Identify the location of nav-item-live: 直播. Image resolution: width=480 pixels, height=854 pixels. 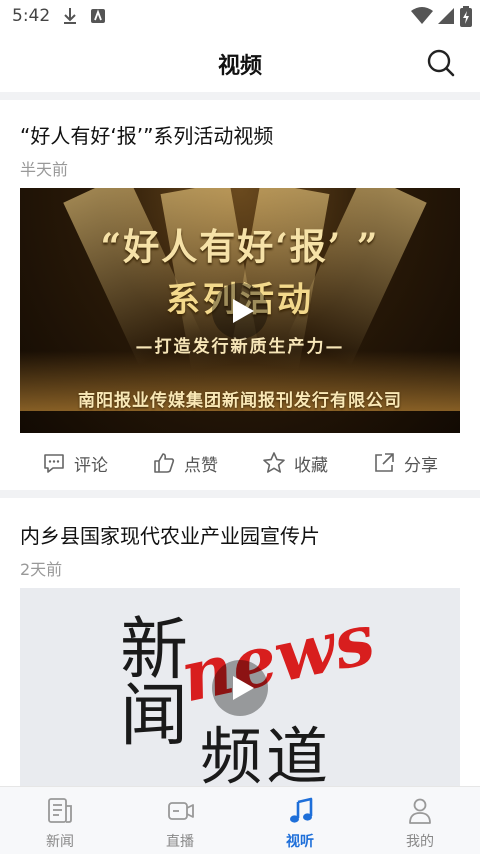
(180, 820).